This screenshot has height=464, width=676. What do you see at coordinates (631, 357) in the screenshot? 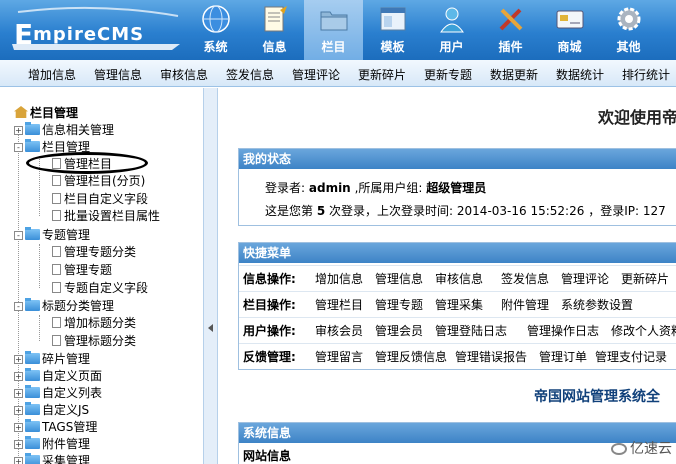
I see `quick-link: 管理支付记录` at bounding box center [631, 357].